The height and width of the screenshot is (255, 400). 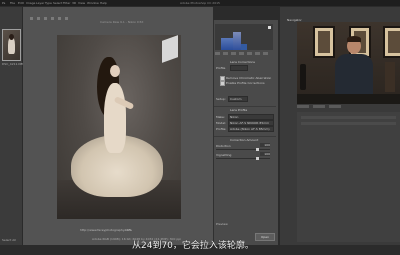 I want to click on camera-raw-toolbar, so click(x=70, y=19).